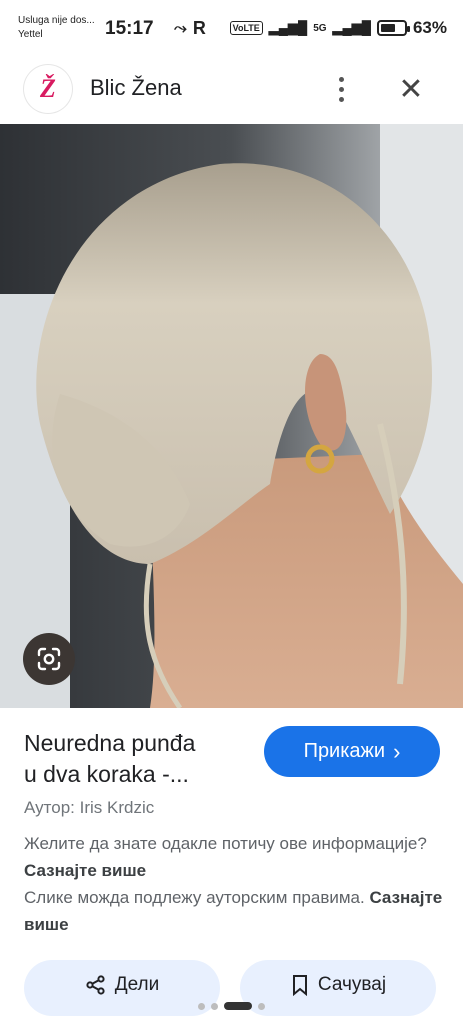 Image resolution: width=463 pixels, height=1024 pixels. What do you see at coordinates (180, 28) in the screenshot?
I see `missed-call-icon: ⤳` at bounding box center [180, 28].